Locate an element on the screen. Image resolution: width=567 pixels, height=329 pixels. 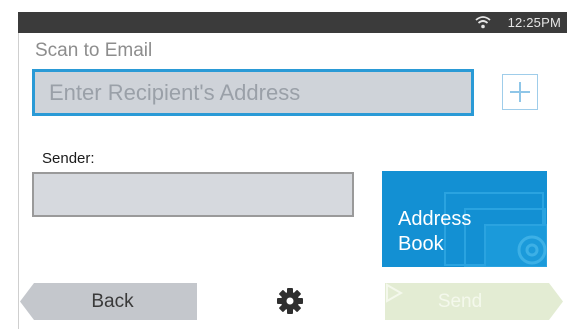
plus-icon is located at coordinates (520, 92).